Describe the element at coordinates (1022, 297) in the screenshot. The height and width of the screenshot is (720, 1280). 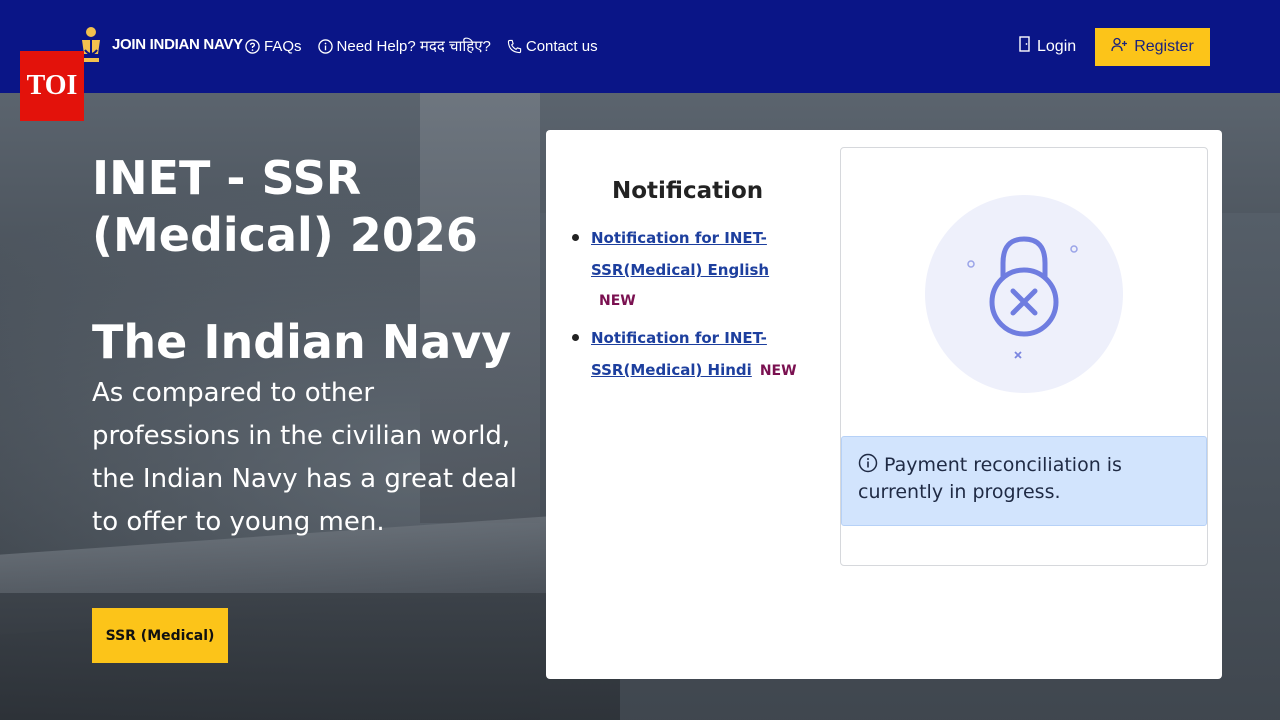
I see `locked-error-icon` at that location.